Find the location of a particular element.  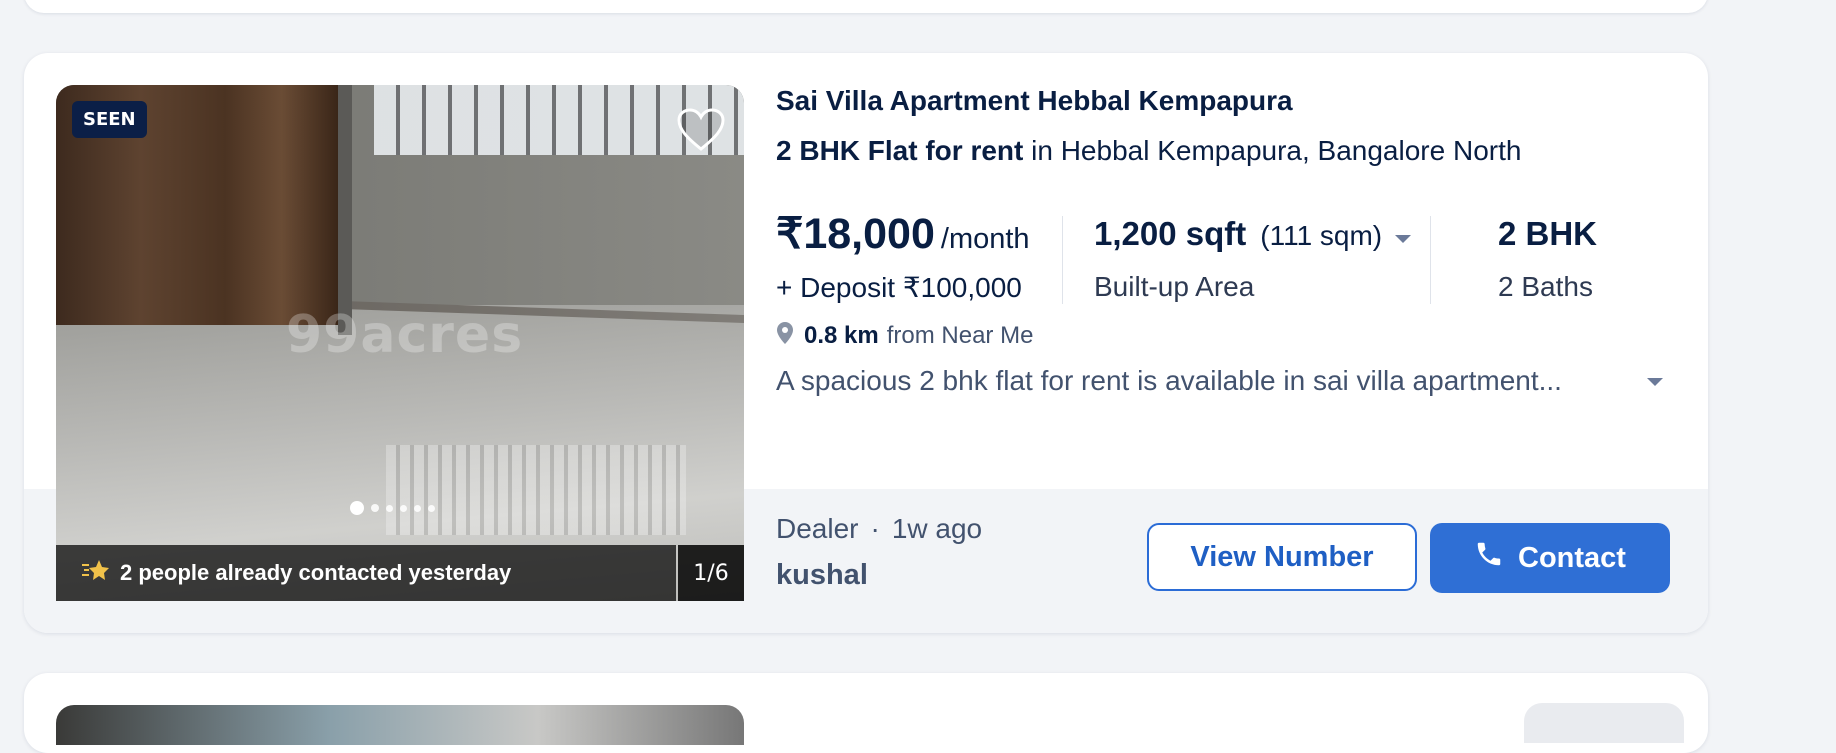

bath-count: 2 Baths is located at coordinates (1545, 286).